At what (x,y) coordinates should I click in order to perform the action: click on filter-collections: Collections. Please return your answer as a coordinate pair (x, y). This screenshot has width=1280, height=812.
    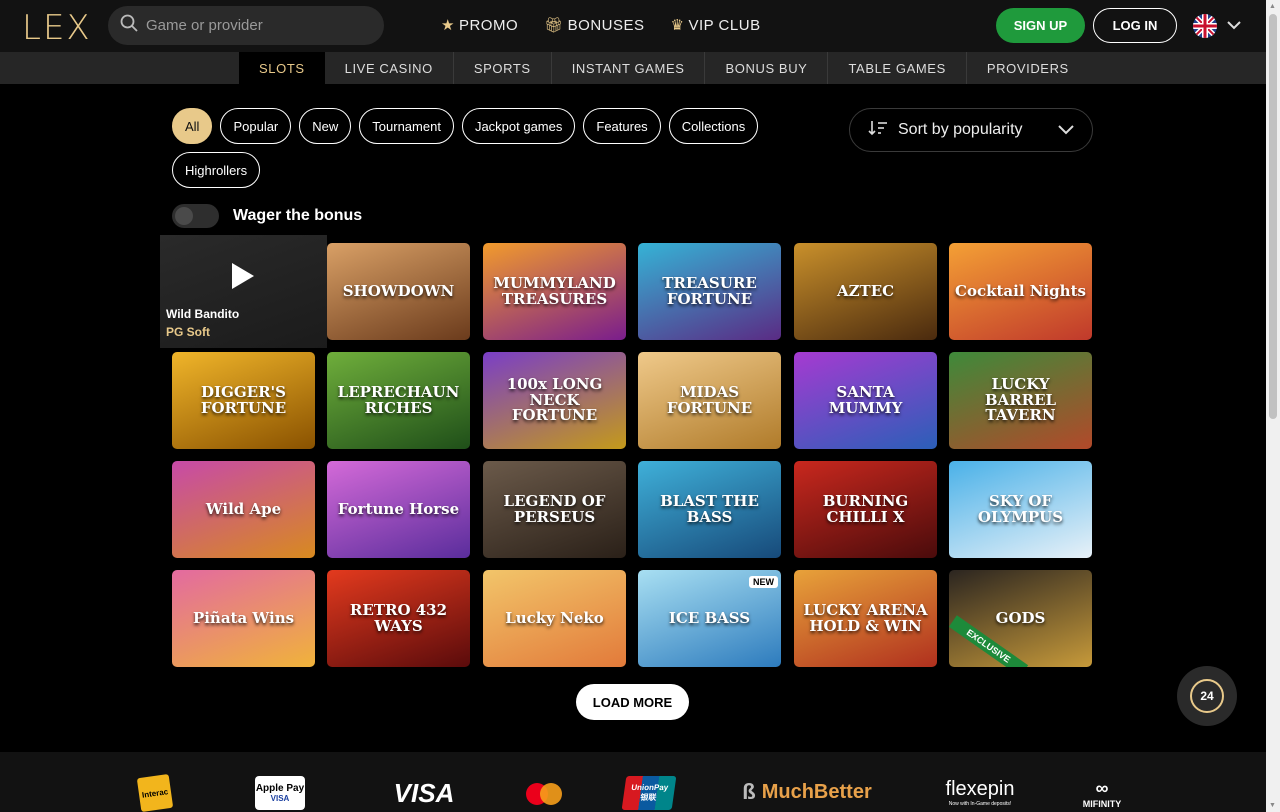
    Looking at the image, I should click on (713, 126).